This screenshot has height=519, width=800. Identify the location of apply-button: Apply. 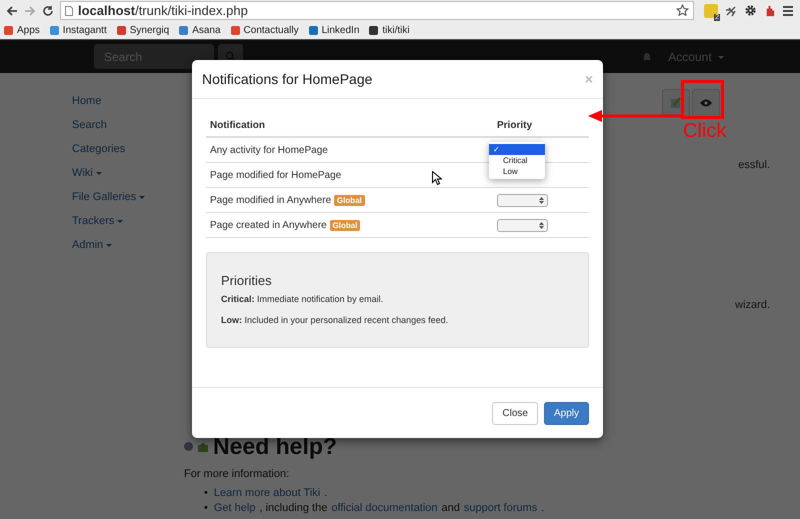
(566, 413).